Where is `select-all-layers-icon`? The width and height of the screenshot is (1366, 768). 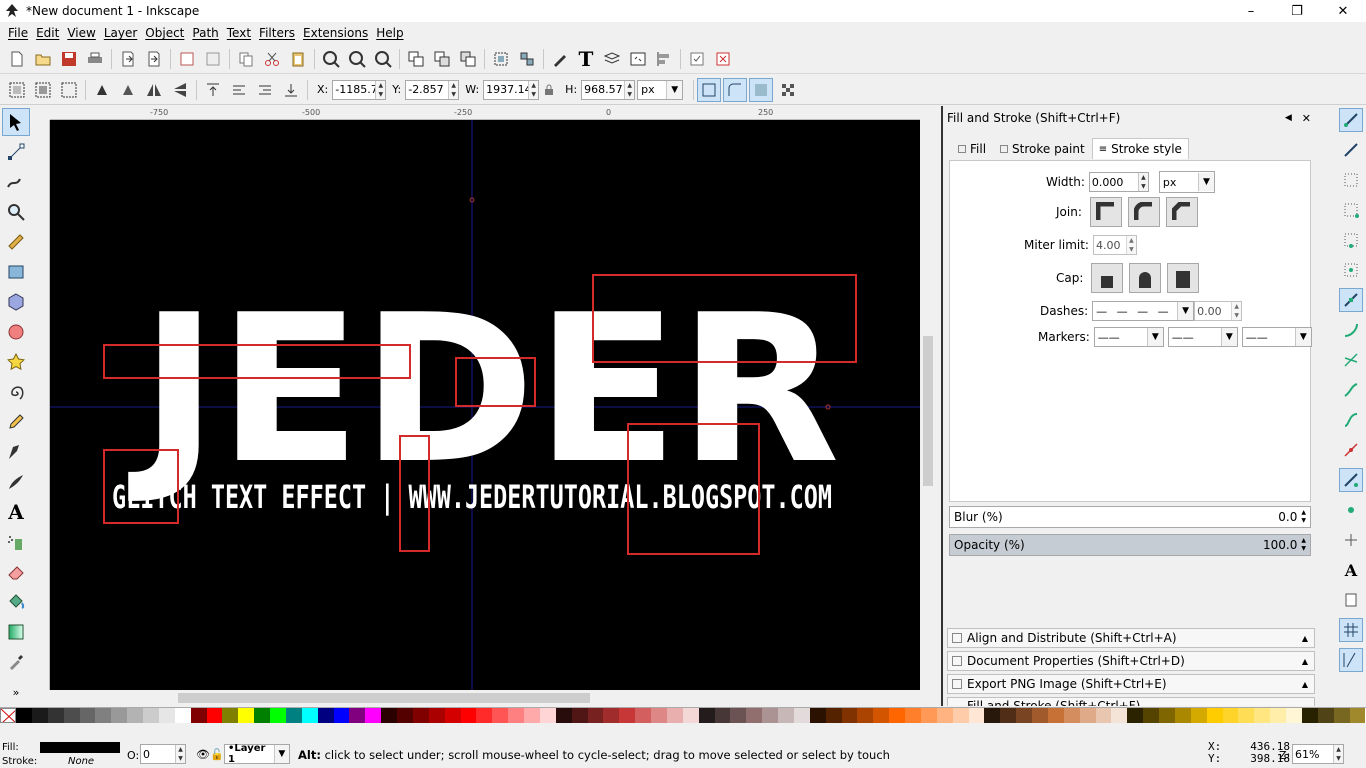 select-all-layers-icon is located at coordinates (43, 90).